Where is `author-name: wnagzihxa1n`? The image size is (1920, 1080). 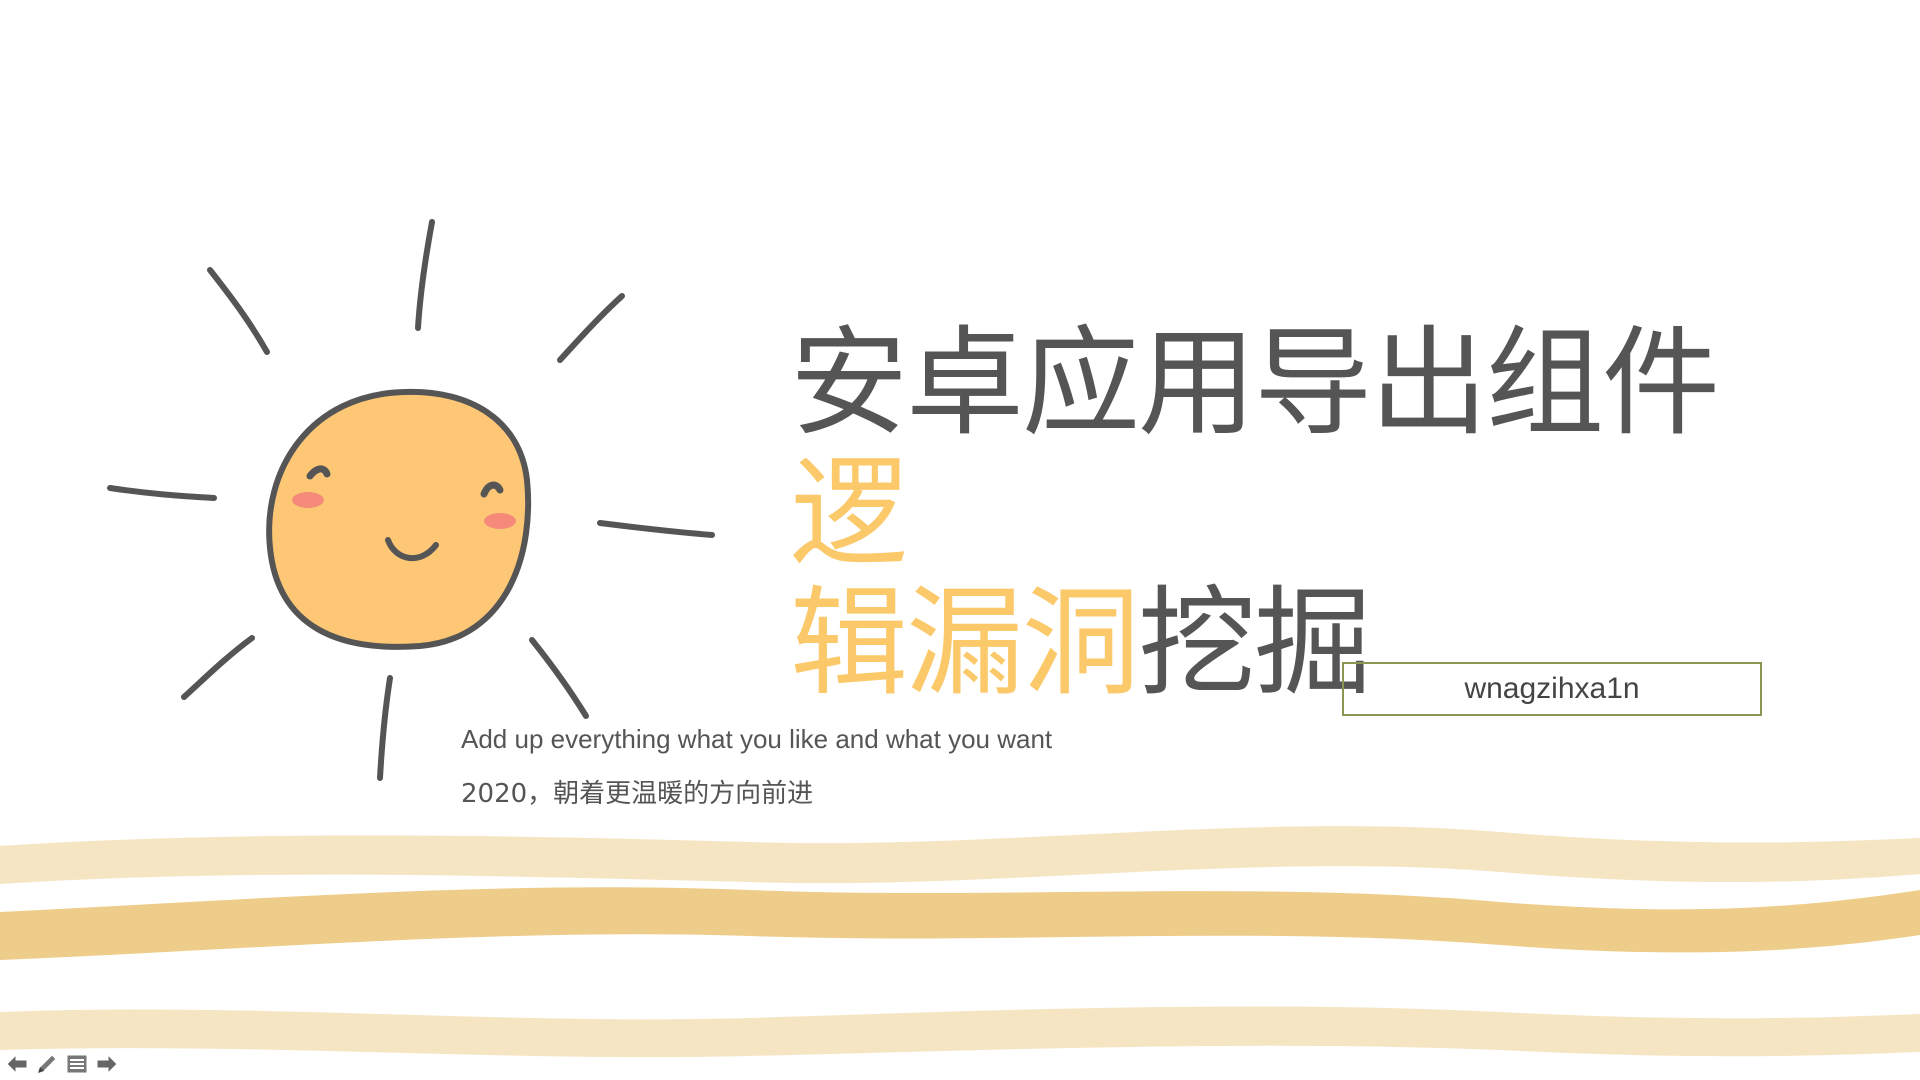
author-name: wnagzihxa1n is located at coordinates (1552, 688).